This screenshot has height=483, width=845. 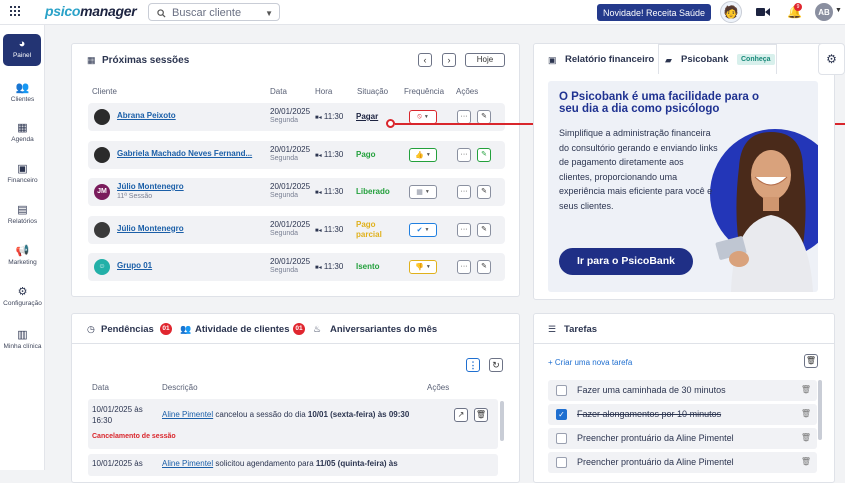 What do you see at coordinates (423, 267) in the screenshot?
I see `frequency-dropdown: 👎 ▼` at bounding box center [423, 267].